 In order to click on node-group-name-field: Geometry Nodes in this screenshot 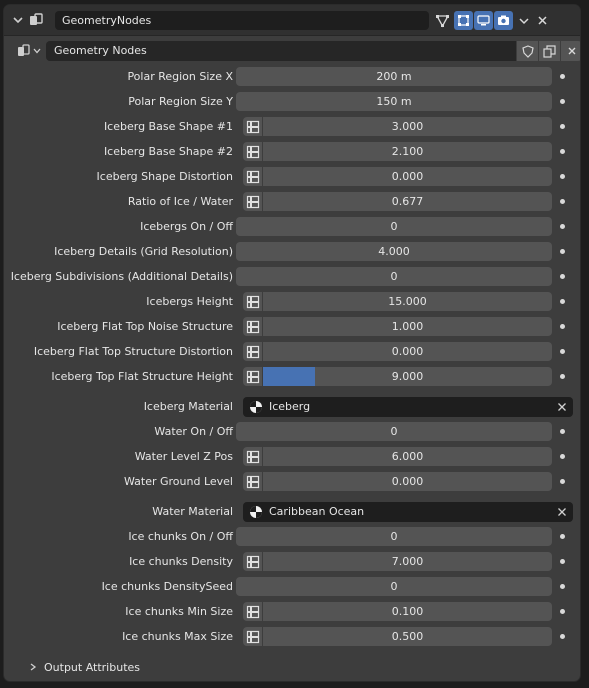, I will do `click(283, 51)`.